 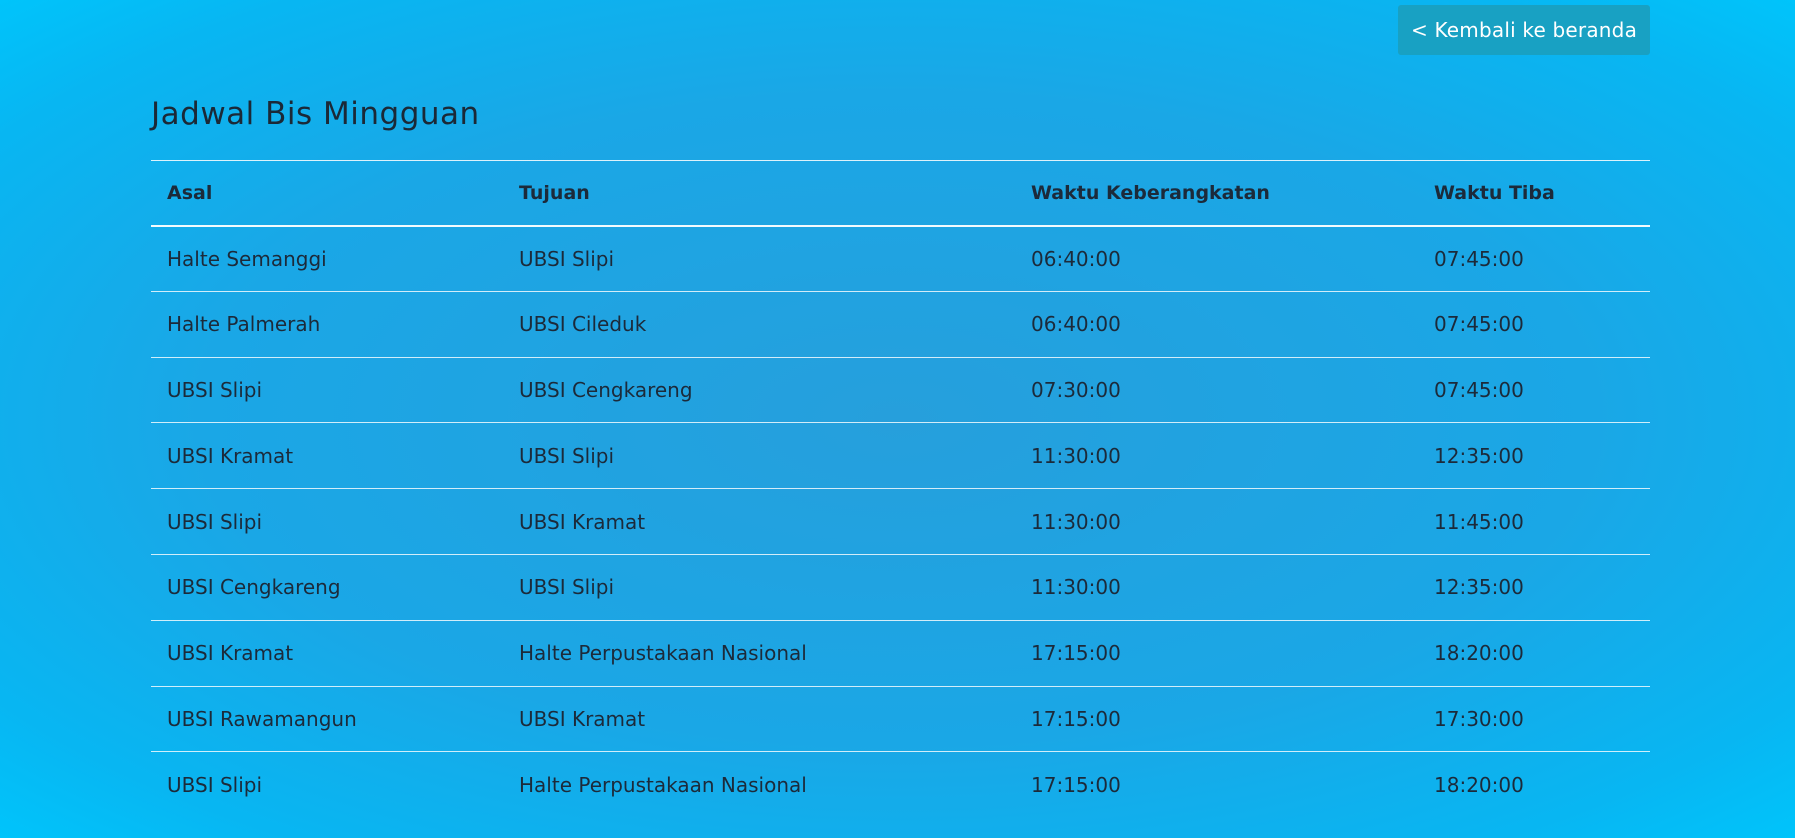 What do you see at coordinates (247, 258) in the screenshot?
I see `cell-origin: Halte Semanggi` at bounding box center [247, 258].